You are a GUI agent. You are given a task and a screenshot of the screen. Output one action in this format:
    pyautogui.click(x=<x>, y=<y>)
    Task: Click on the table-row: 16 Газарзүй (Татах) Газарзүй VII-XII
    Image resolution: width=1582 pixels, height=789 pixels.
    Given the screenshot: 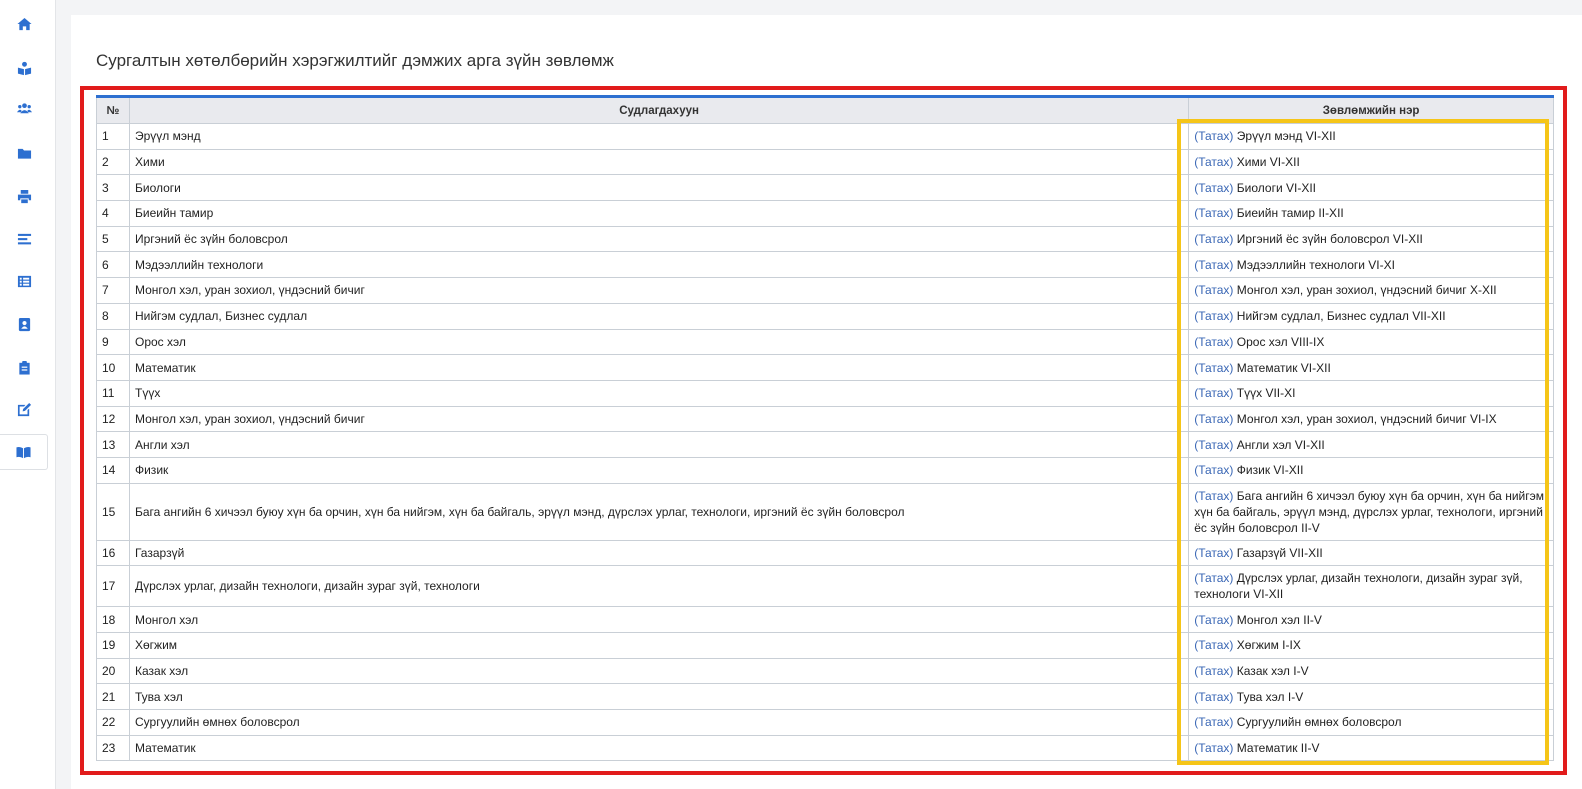 What is the action you would take?
    pyautogui.click(x=825, y=553)
    